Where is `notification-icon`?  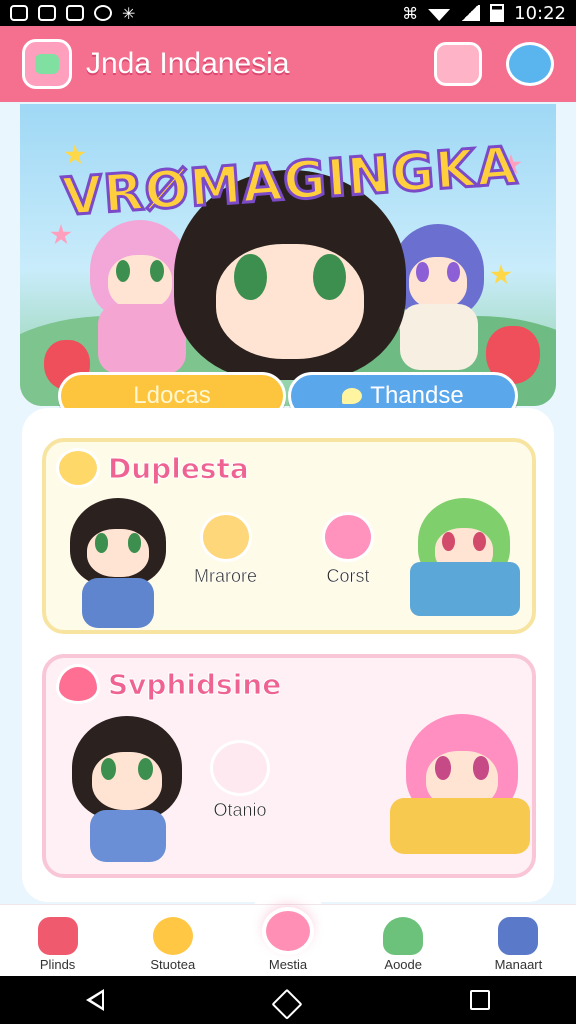
notification-icon is located at coordinates (19, 13).